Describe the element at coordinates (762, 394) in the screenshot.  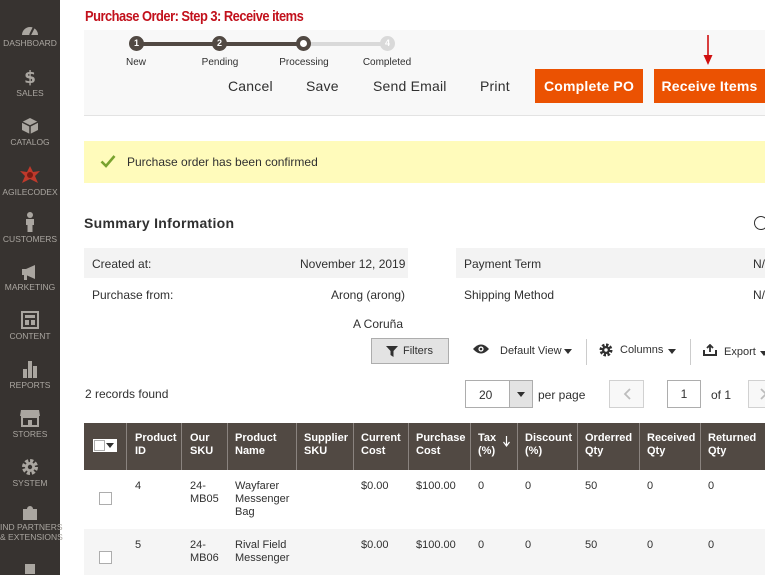
I see `chevron-right-icon` at that location.